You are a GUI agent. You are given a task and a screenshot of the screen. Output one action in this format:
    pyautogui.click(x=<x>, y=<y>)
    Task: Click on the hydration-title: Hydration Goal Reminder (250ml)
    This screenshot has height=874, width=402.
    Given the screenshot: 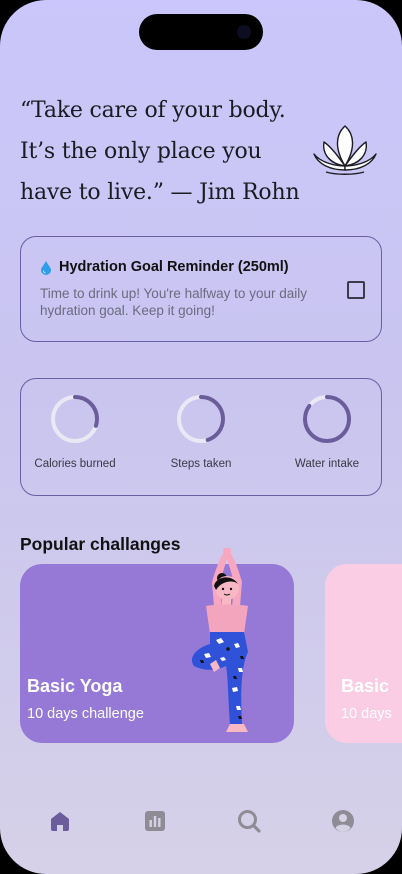 What is the action you would take?
    pyautogui.click(x=174, y=267)
    